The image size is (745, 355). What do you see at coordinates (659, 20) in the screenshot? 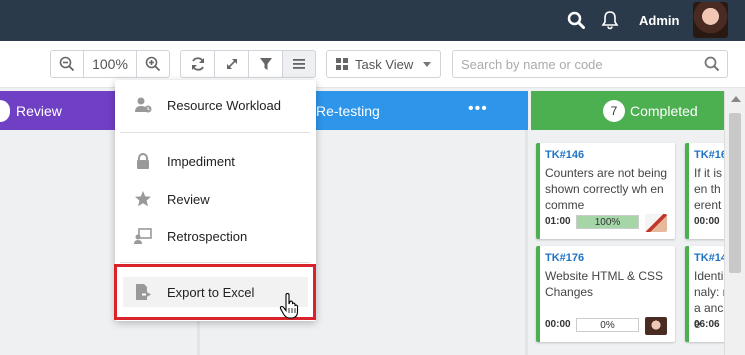
I see `user-name: Admin` at bounding box center [659, 20].